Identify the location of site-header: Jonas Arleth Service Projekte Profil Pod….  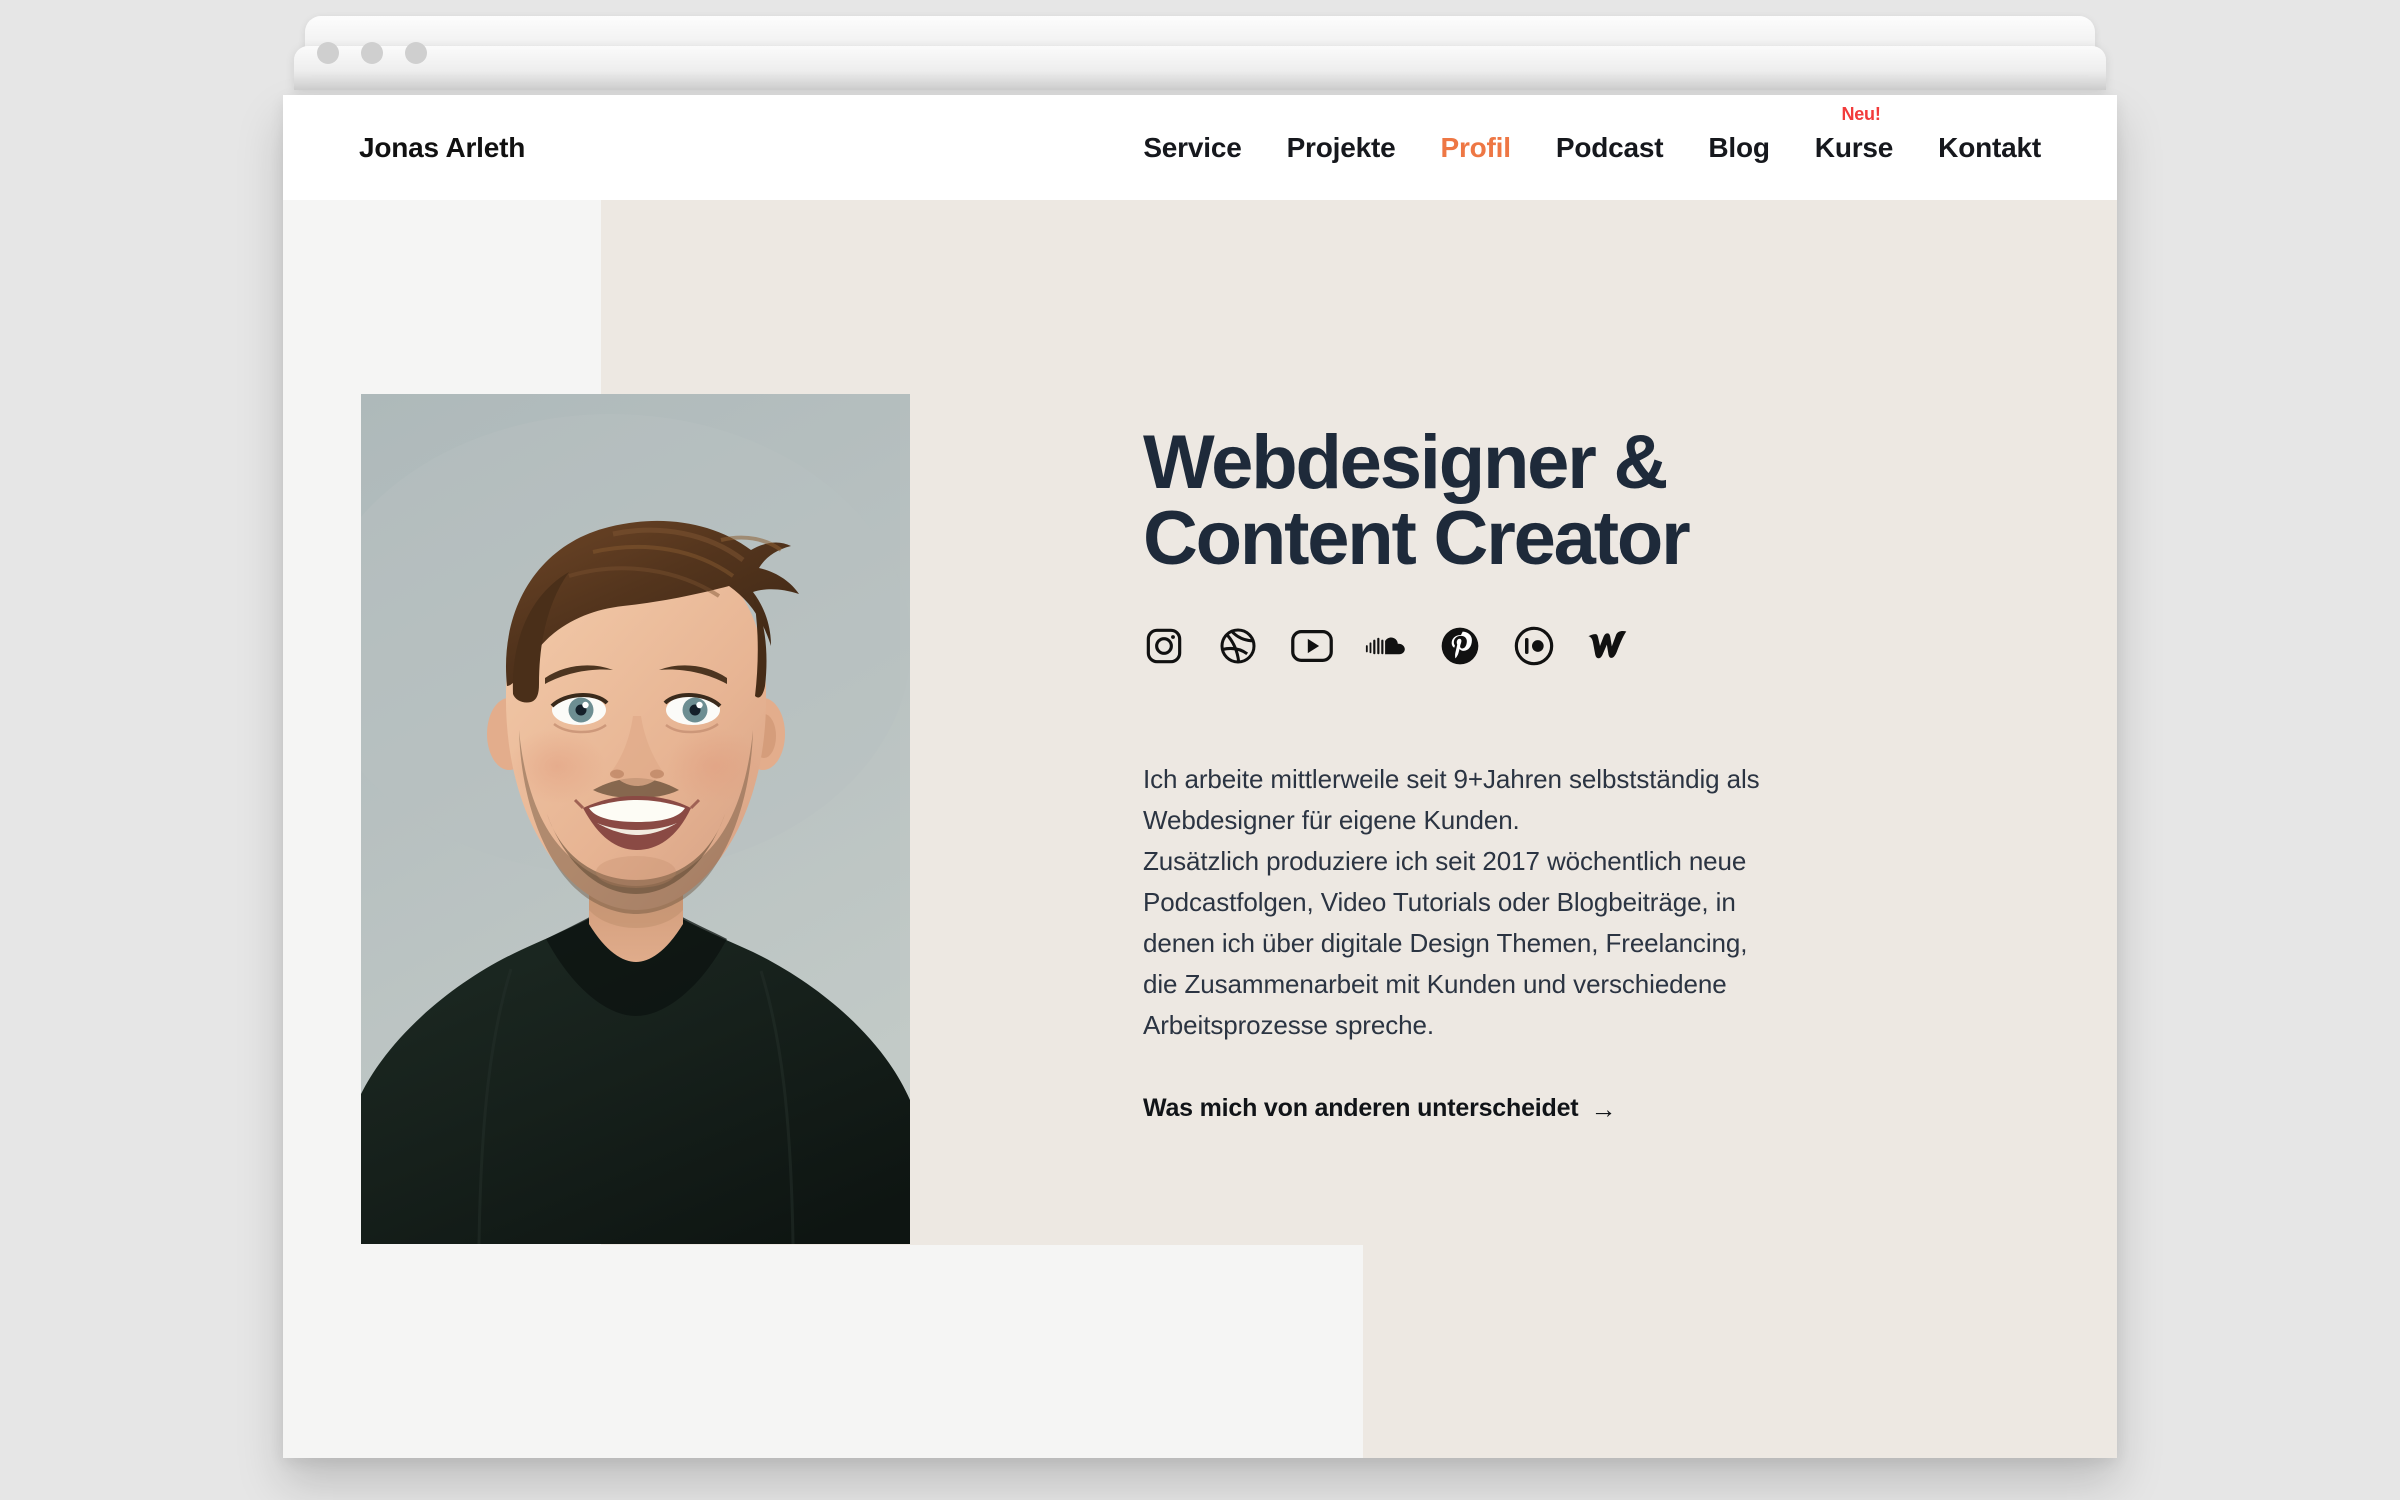
(1200, 147).